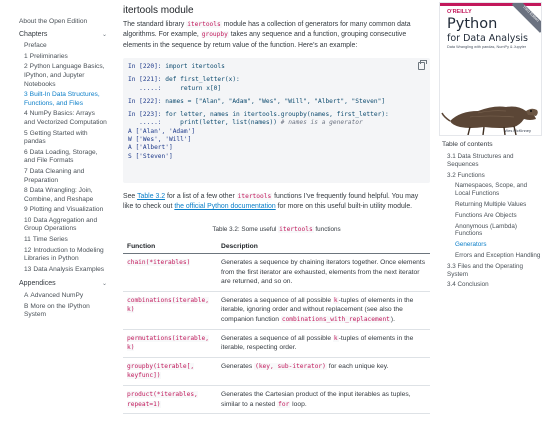 The image size is (545, 423). I want to click on toc-item: Anonymous (Lambda) Functions, so click(494, 231).